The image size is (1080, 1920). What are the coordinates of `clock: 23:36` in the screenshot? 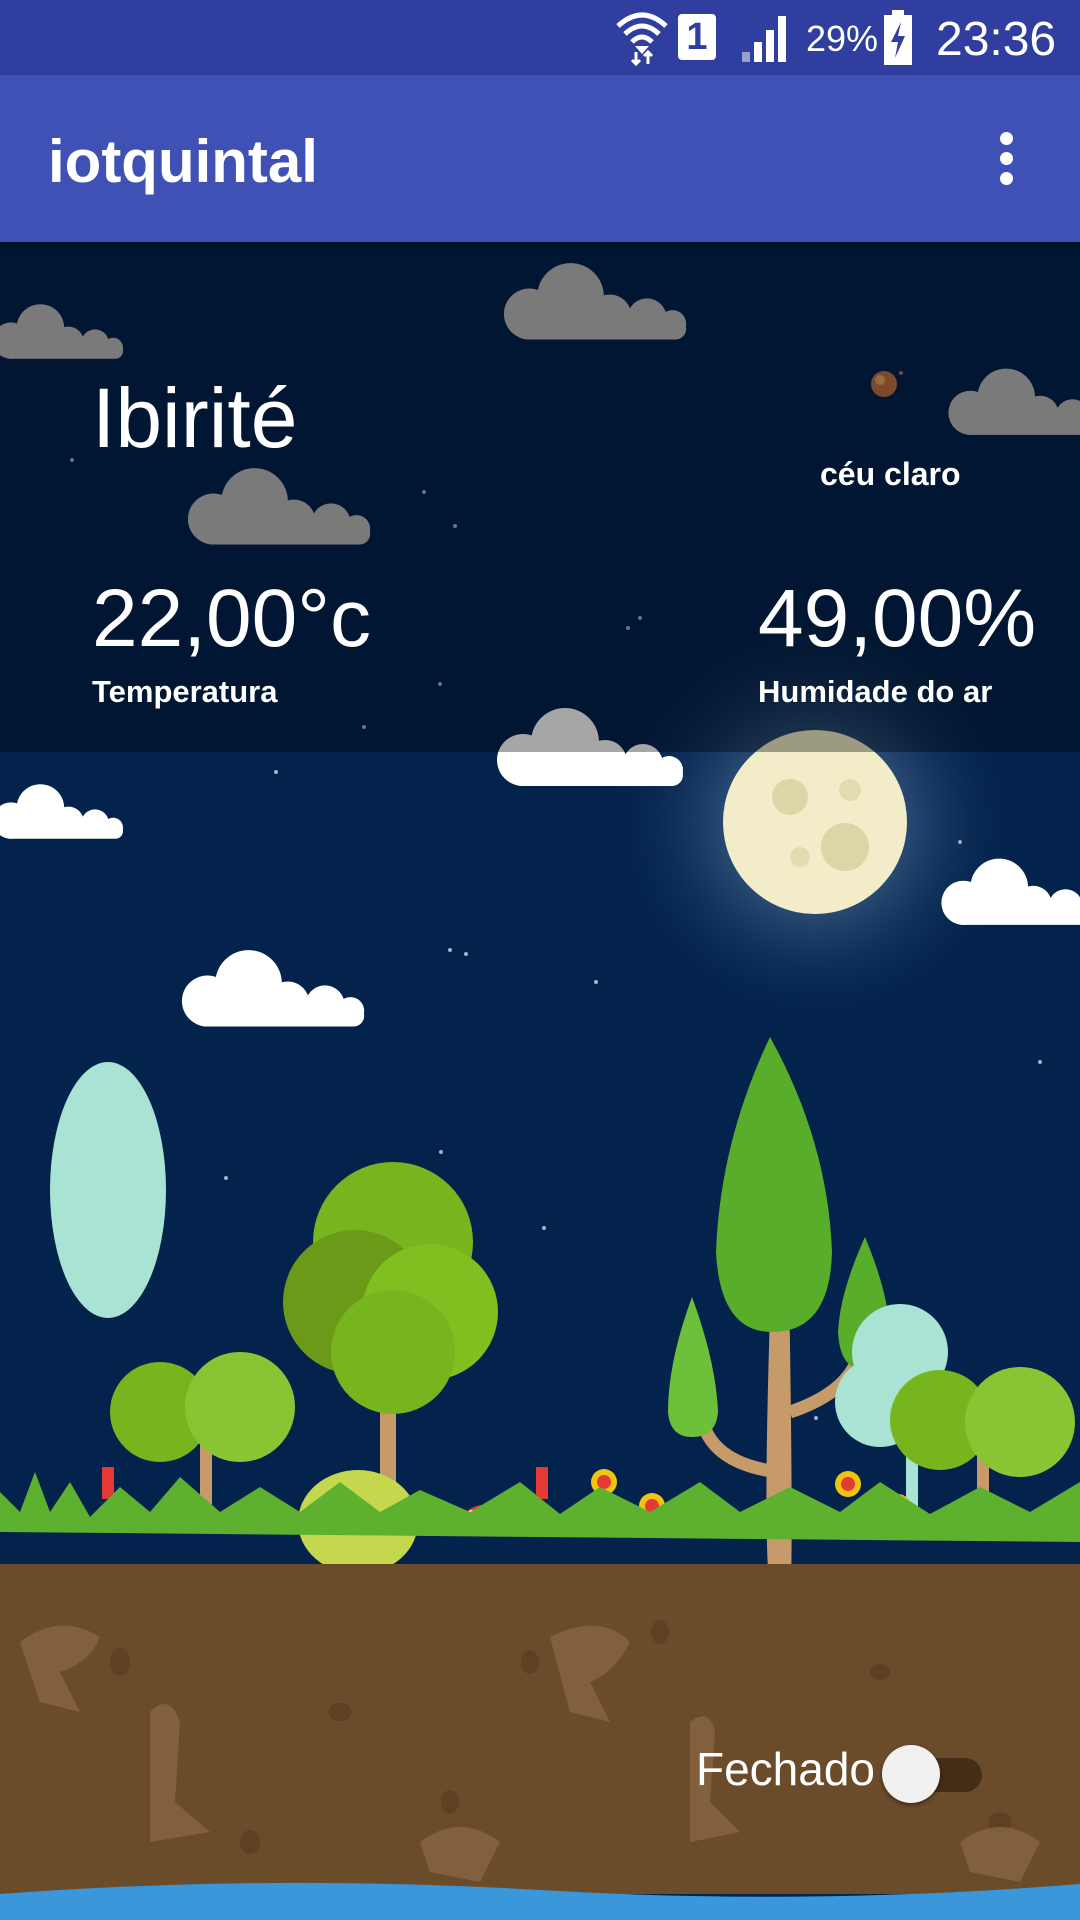 It's located at (996, 39).